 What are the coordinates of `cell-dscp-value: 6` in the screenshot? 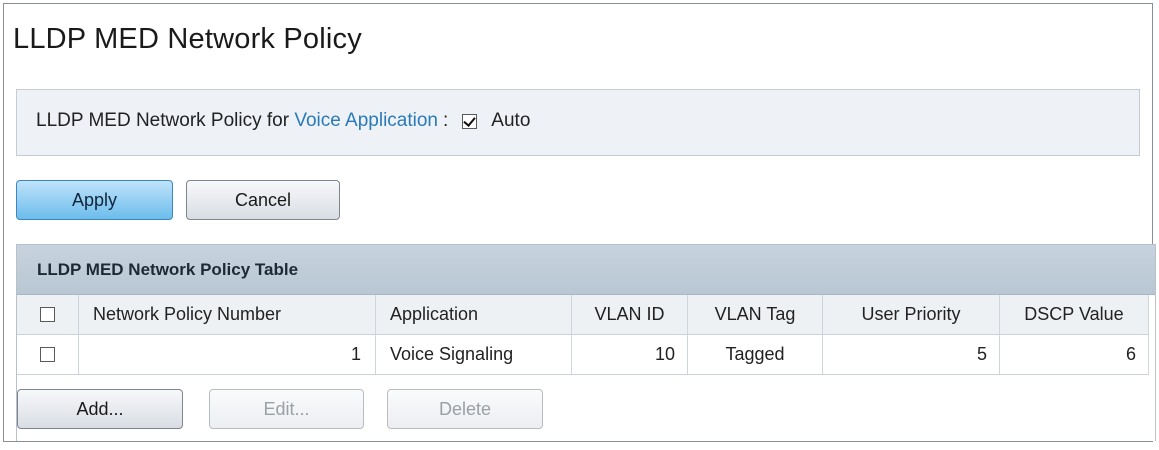 It's located at (1074, 354).